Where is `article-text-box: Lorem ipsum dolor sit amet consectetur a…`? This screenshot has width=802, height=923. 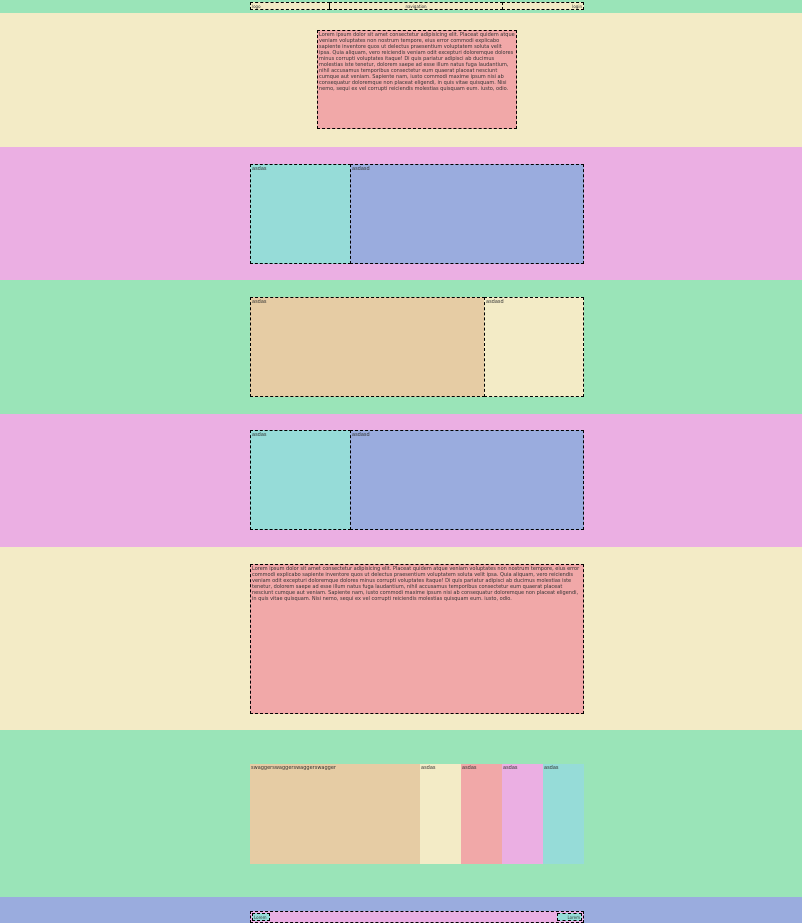
article-text-box: Lorem ipsum dolor sit amet consectetur a… is located at coordinates (417, 639).